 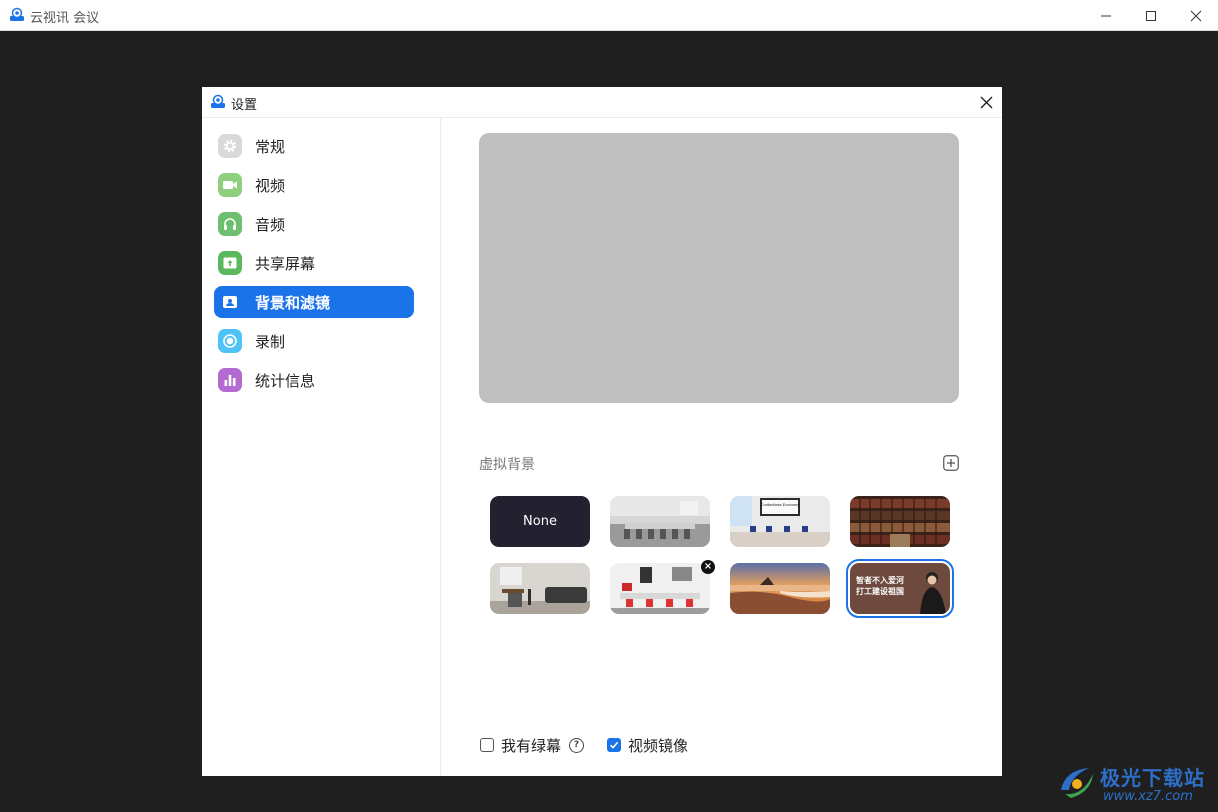 I want to click on white-office-image, so click(x=660, y=588).